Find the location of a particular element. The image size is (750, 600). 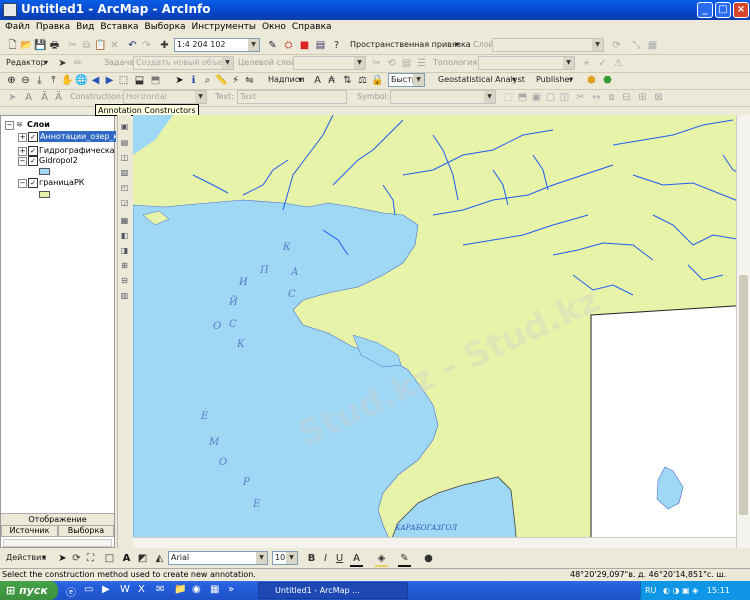

publisher-settings-icon: ⬣ is located at coordinates (607, 80).